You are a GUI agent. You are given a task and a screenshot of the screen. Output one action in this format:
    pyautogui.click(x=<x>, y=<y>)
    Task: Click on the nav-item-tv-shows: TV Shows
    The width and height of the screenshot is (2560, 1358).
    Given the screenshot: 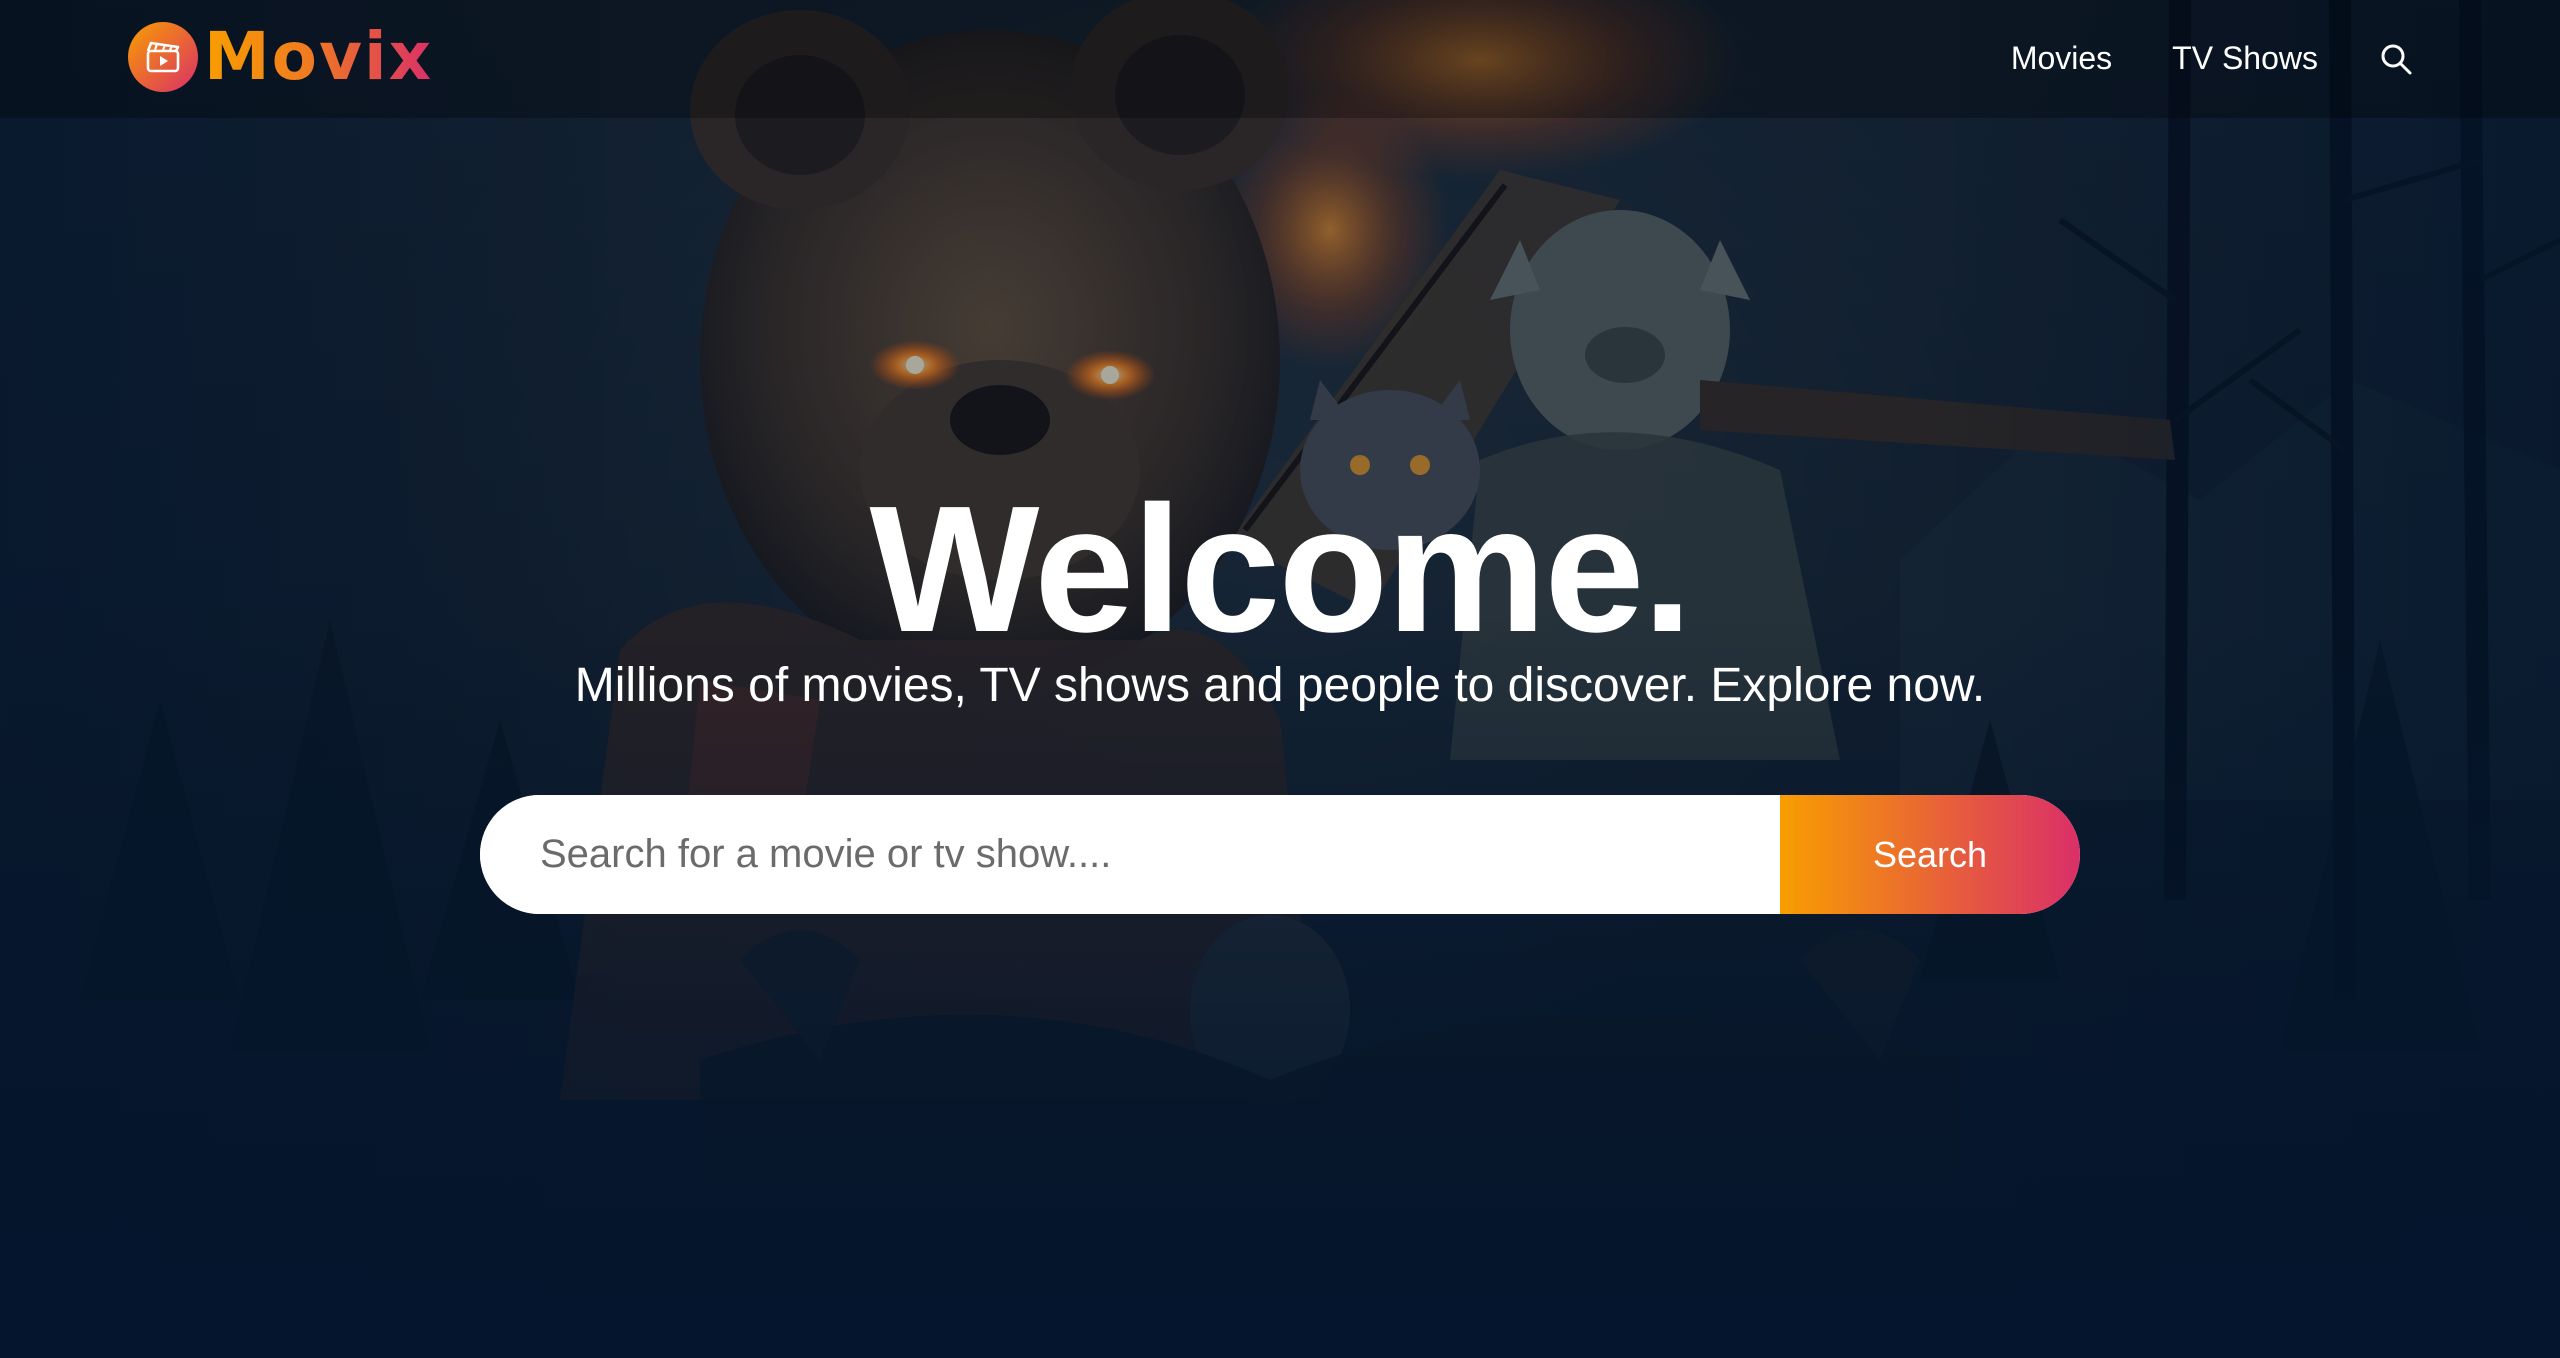 What is the action you would take?
    pyautogui.click(x=2245, y=58)
    